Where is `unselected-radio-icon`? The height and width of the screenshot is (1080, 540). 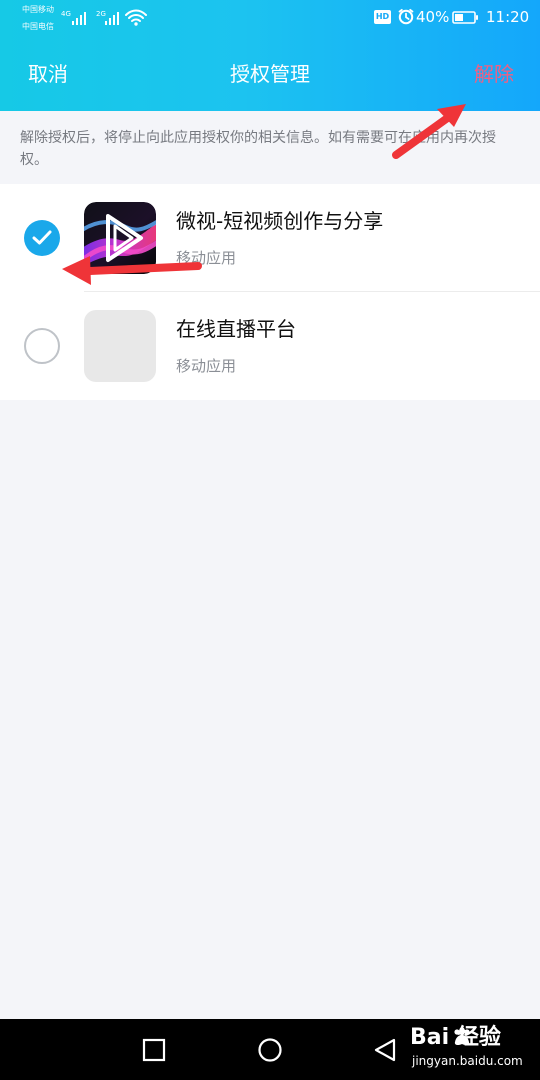
unselected-radio-icon is located at coordinates (42, 346).